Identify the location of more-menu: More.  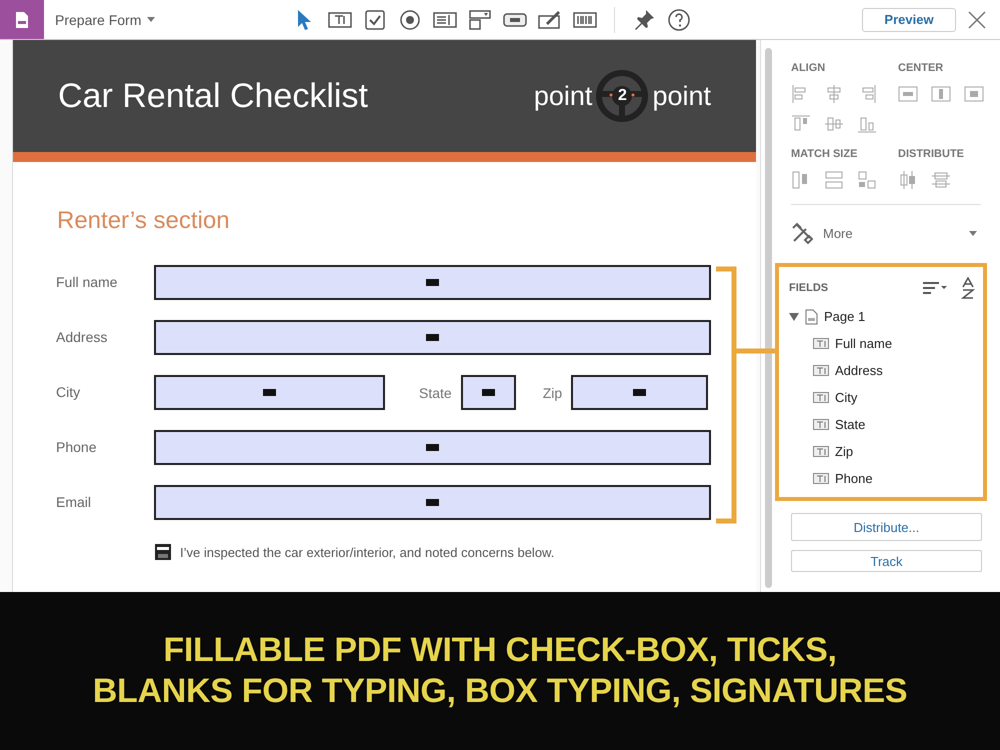
(891, 233).